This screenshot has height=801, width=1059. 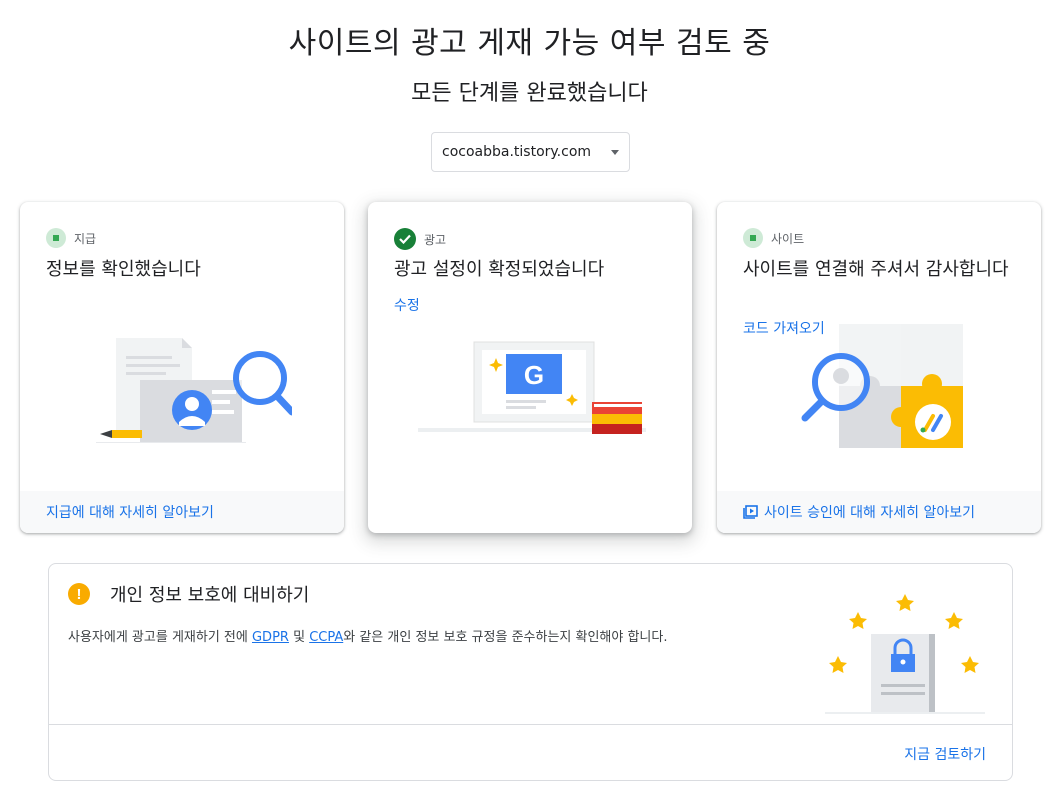 I want to click on ccpa-link: CCPA, so click(x=326, y=637).